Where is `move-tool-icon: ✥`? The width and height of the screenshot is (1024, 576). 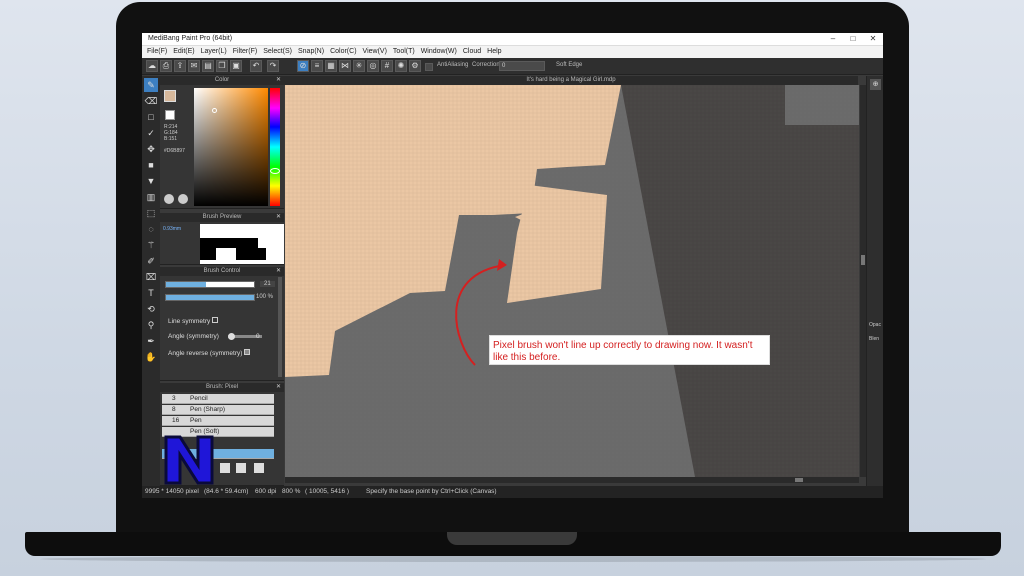 move-tool-icon: ✥ is located at coordinates (151, 149).